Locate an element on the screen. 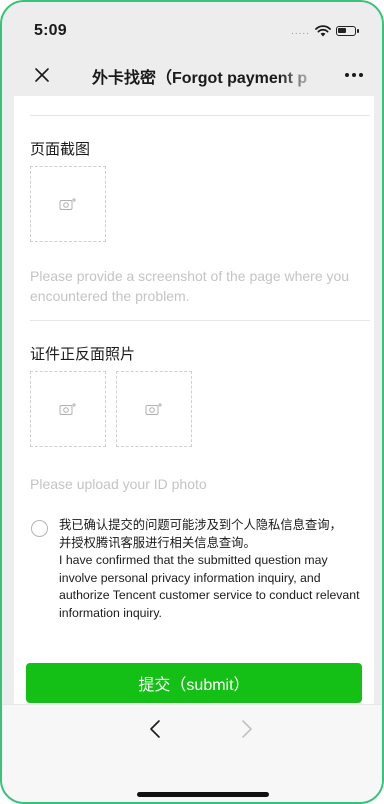 The width and height of the screenshot is (384, 804). more-icon is located at coordinates (354, 75).